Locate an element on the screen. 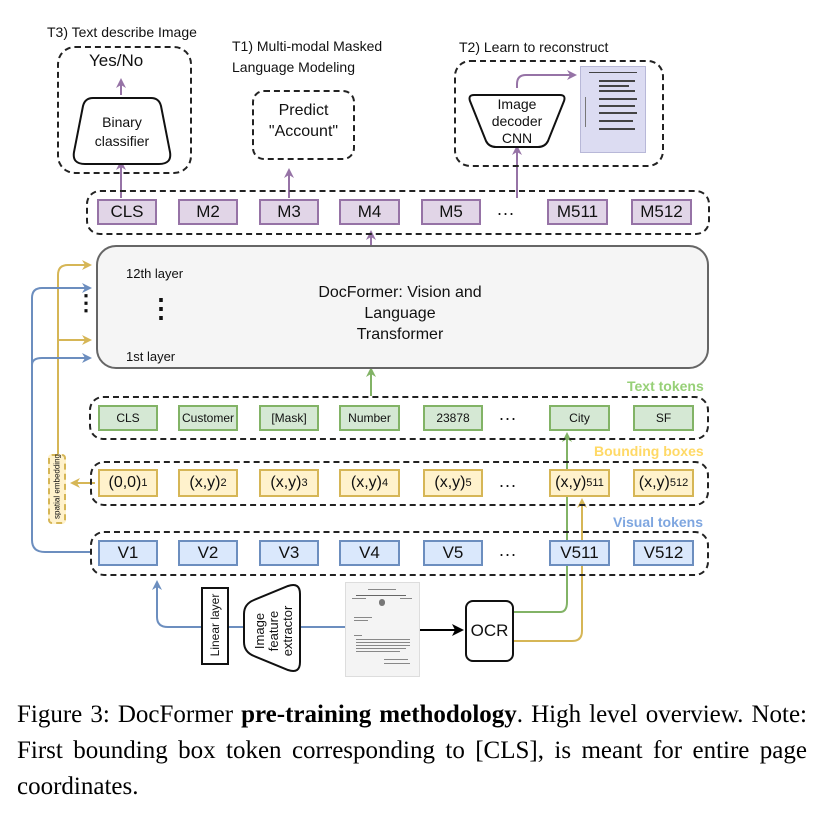 This screenshot has width=830, height=821. bbox-token: (x,y) 2 is located at coordinates (208, 483).